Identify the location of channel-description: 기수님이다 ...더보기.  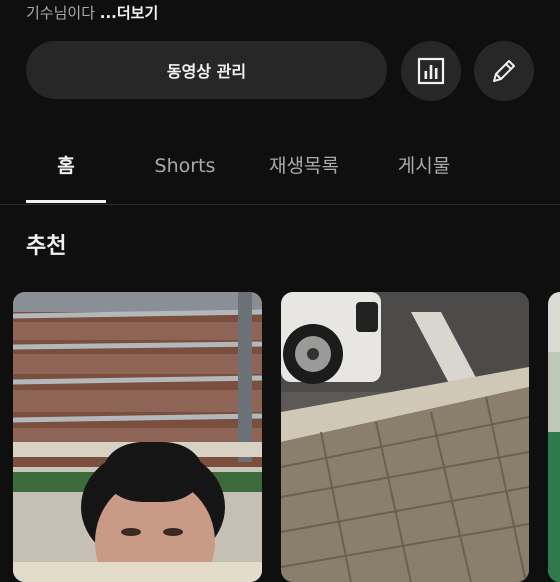
(92, 12).